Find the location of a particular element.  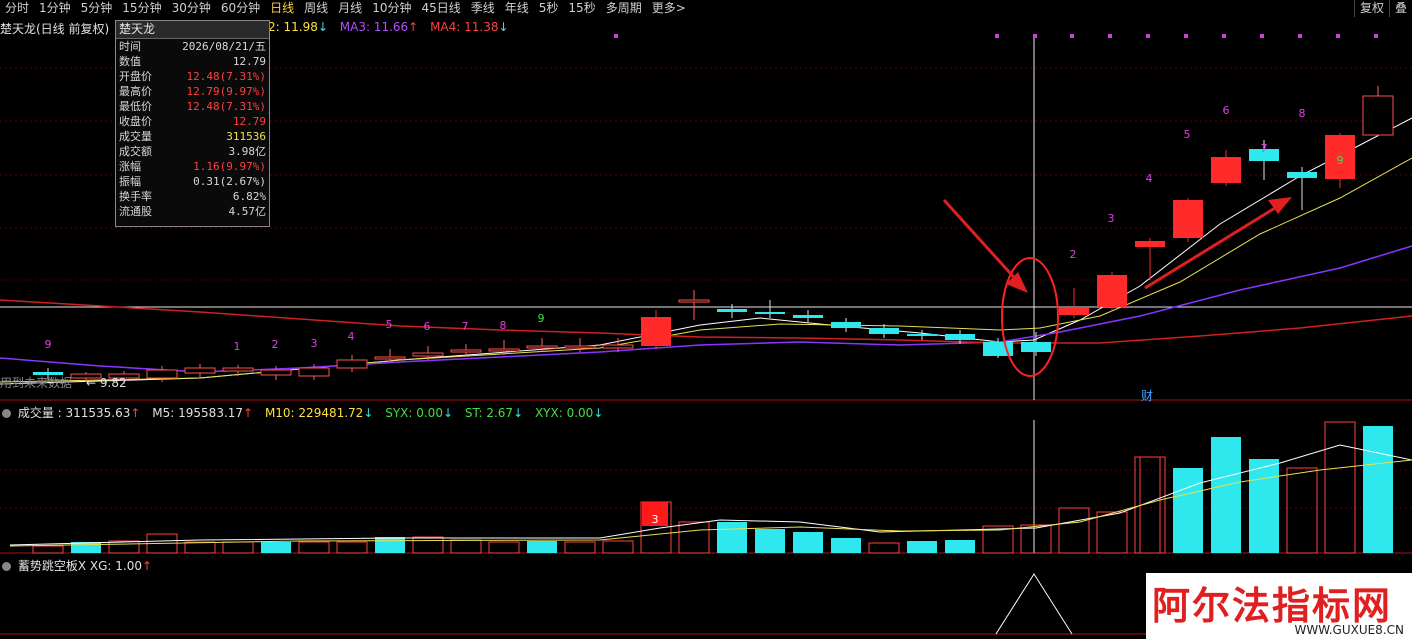

row-key: 涨幅 is located at coordinates (130, 166).